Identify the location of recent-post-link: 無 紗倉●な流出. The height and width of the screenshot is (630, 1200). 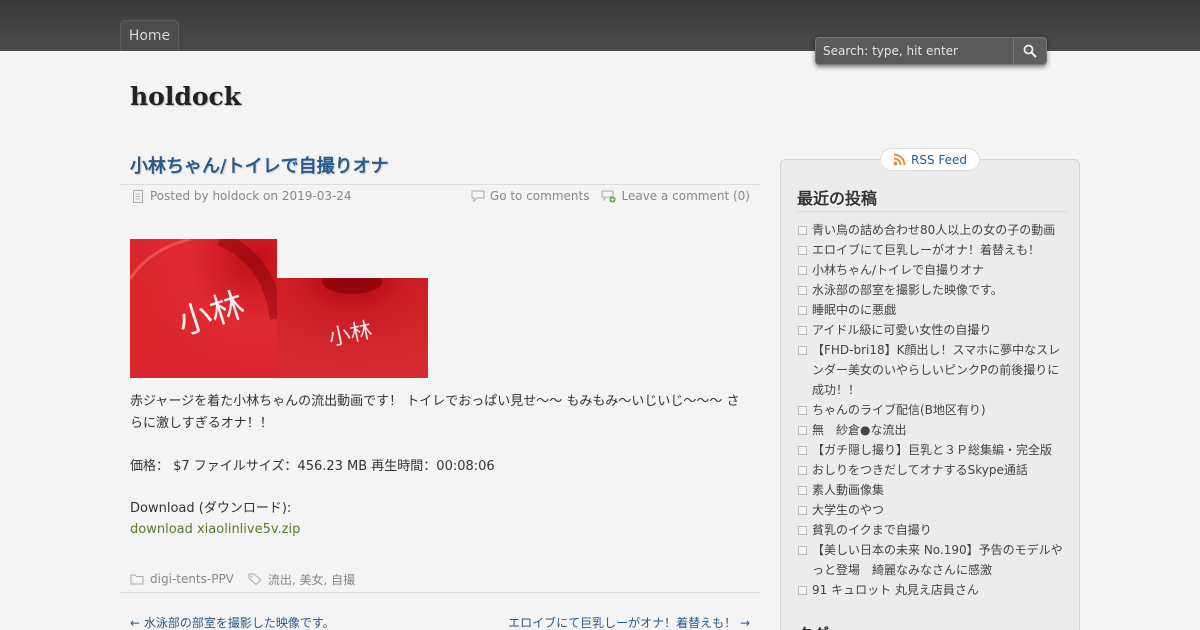
(859, 430).